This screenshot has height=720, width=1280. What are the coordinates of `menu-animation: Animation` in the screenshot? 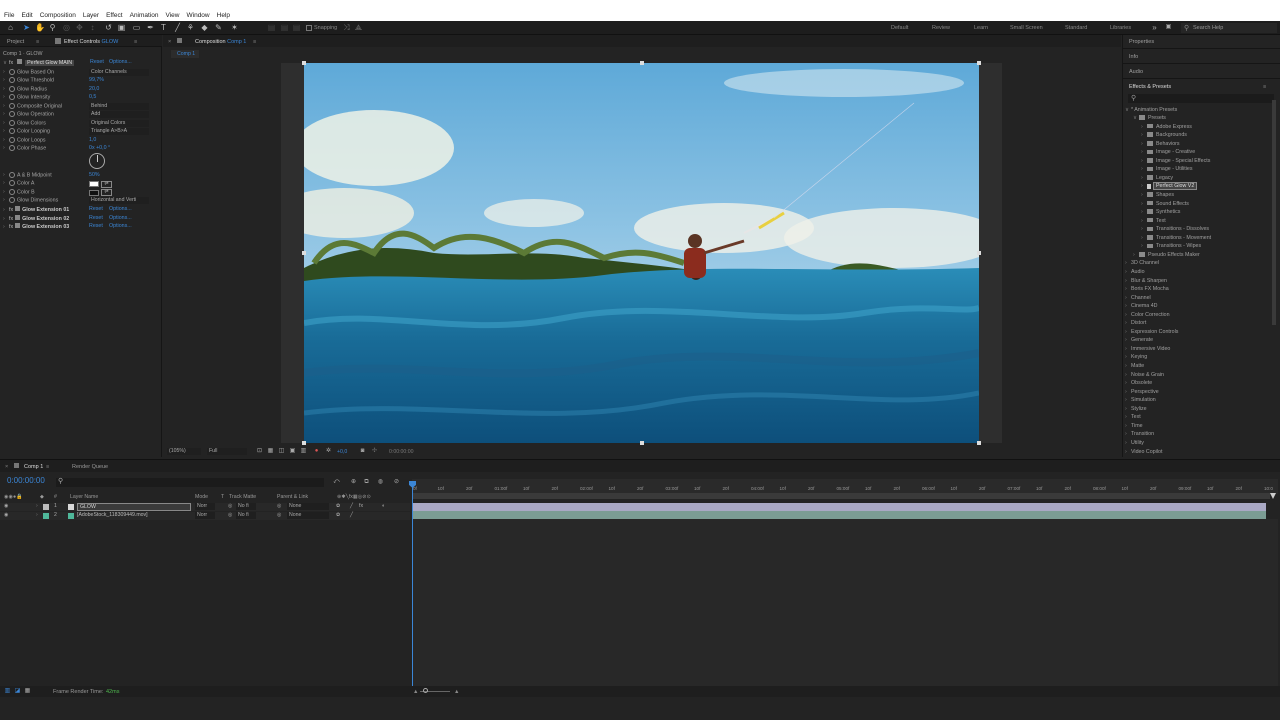 It's located at (144, 15).